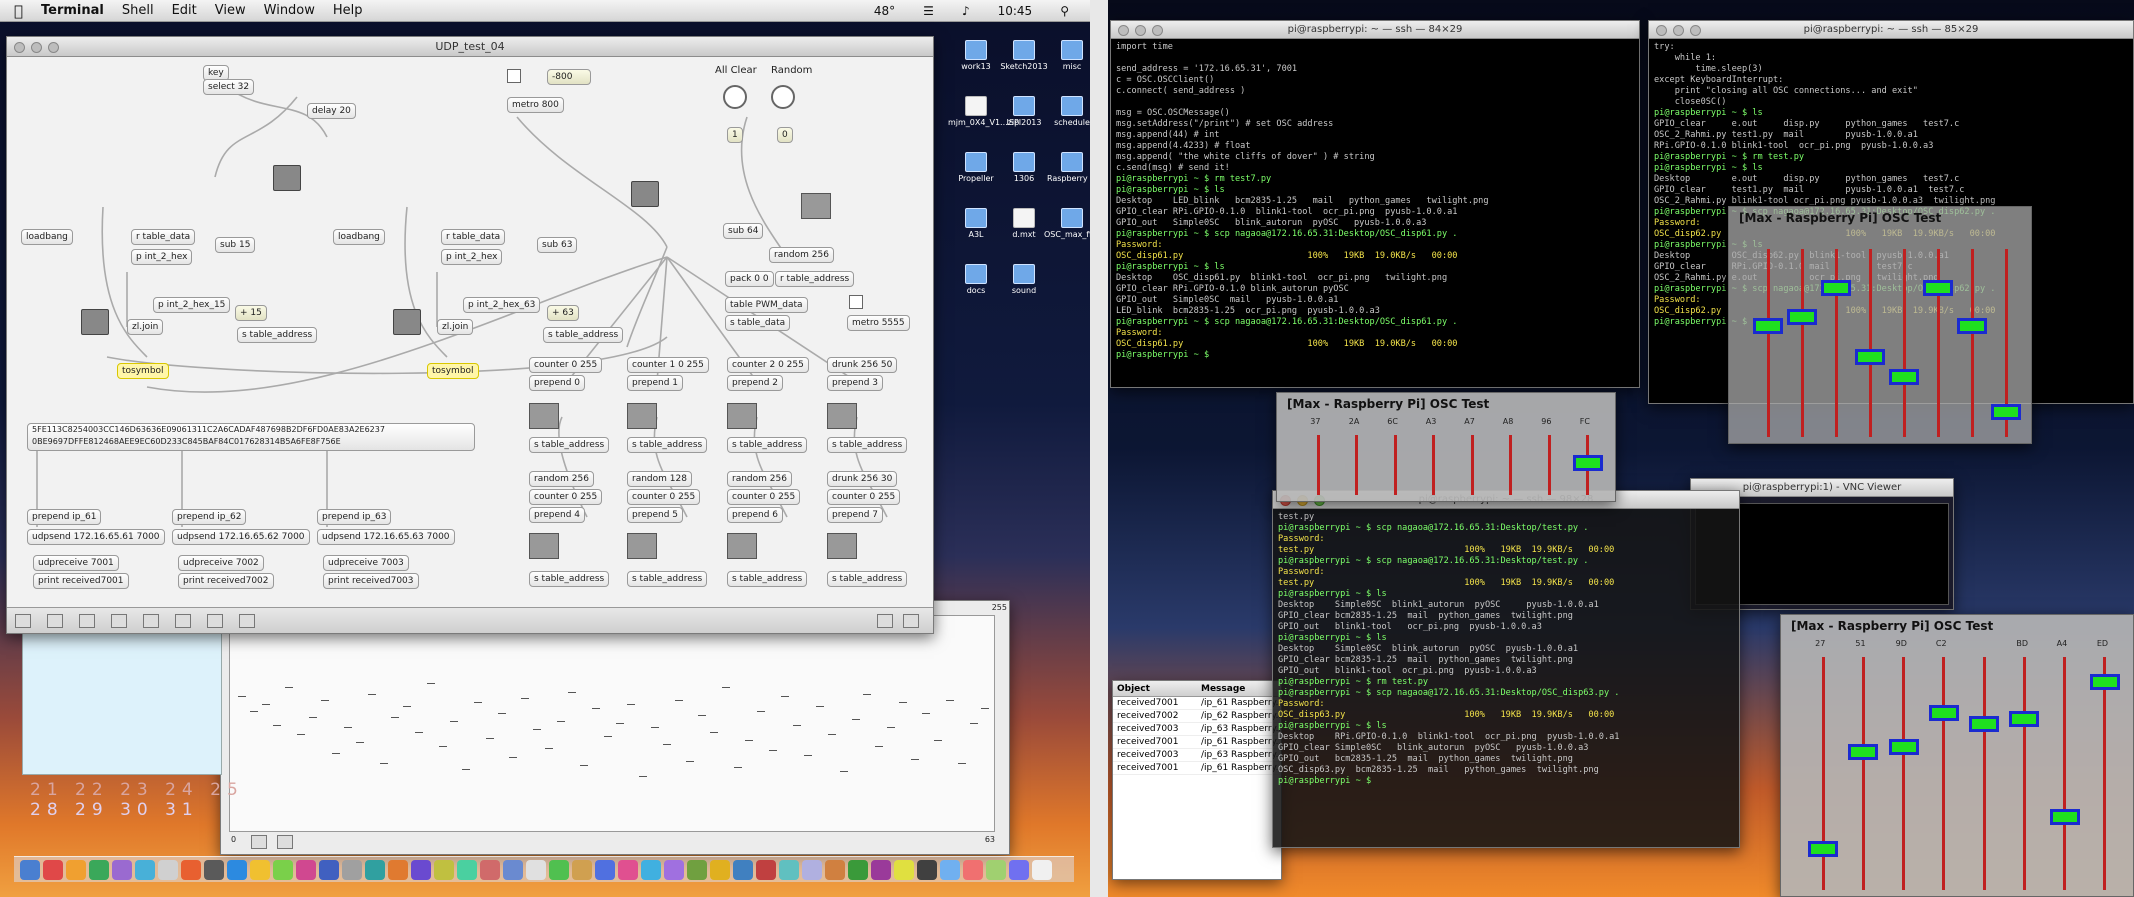 The width and height of the screenshot is (2134, 897). I want to click on prepend-object: prepend 3, so click(855, 383).